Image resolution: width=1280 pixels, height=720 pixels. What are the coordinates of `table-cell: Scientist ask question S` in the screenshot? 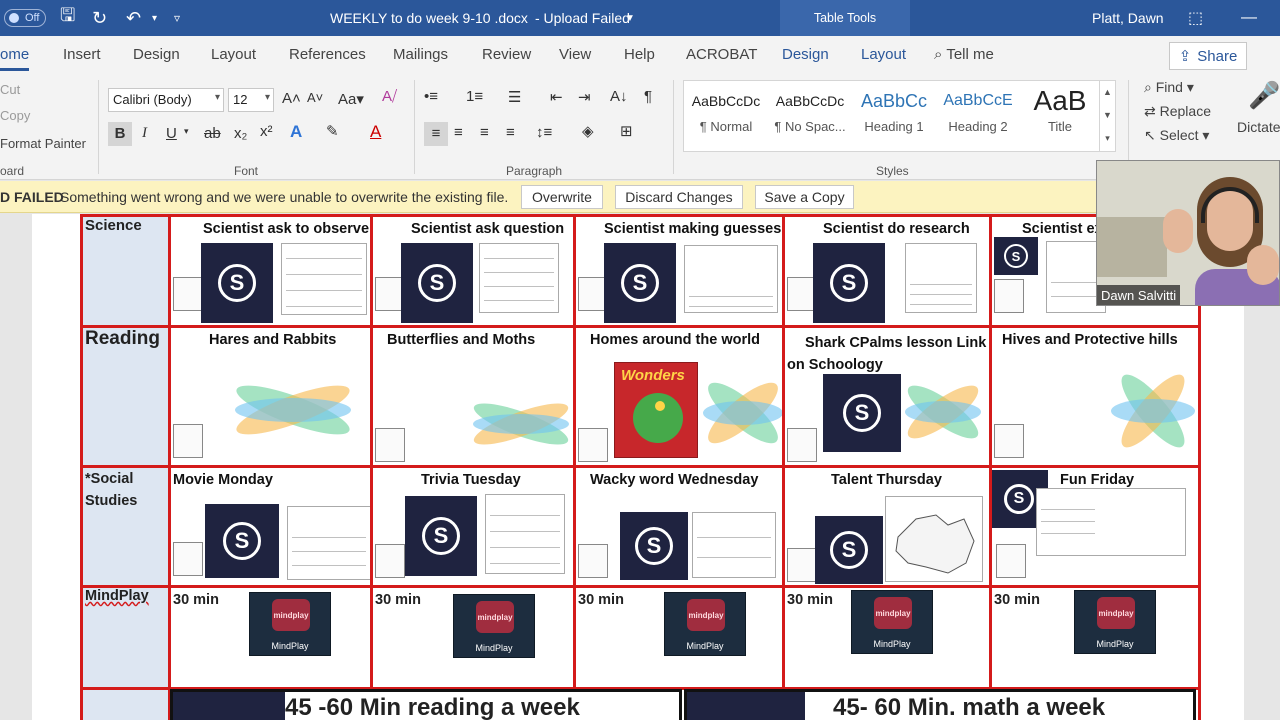 It's located at (473, 271).